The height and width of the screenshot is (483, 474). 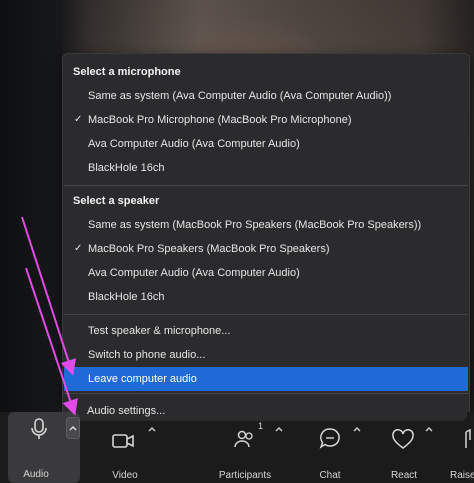 I want to click on video-camera-icon, so click(x=123, y=441).